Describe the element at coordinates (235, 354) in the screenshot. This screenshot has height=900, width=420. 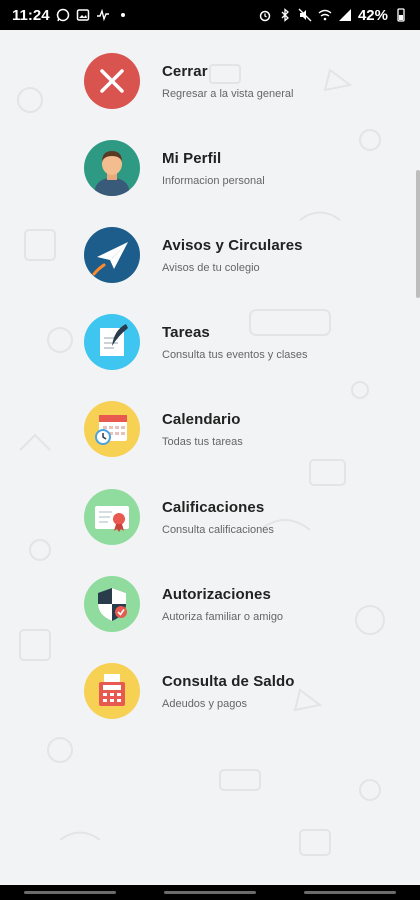
I see `menu-subtitle: Consulta tus eventos y clases` at that location.